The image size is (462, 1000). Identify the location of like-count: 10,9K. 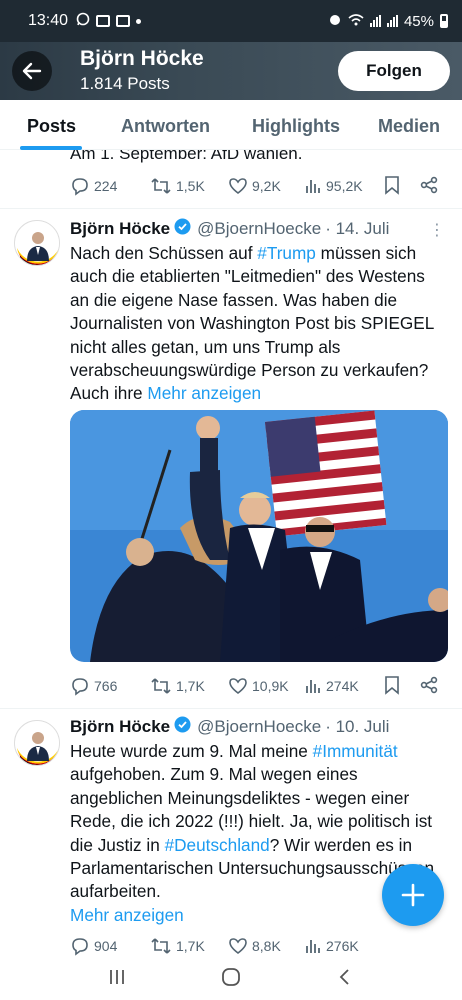
(270, 686).